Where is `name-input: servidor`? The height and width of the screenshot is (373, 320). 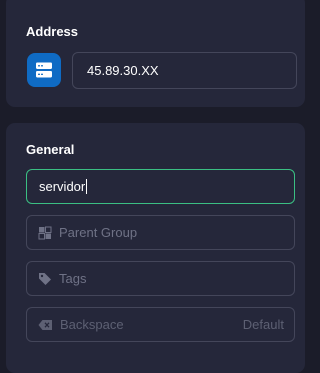
name-input: servidor is located at coordinates (160, 186).